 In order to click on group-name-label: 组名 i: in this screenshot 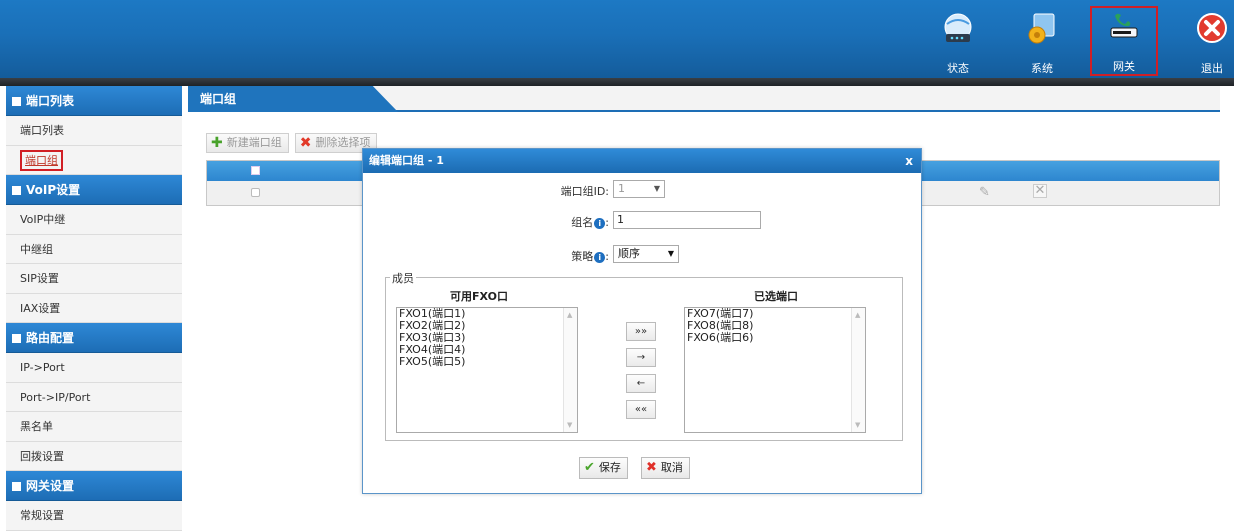, I will do `click(590, 222)`.